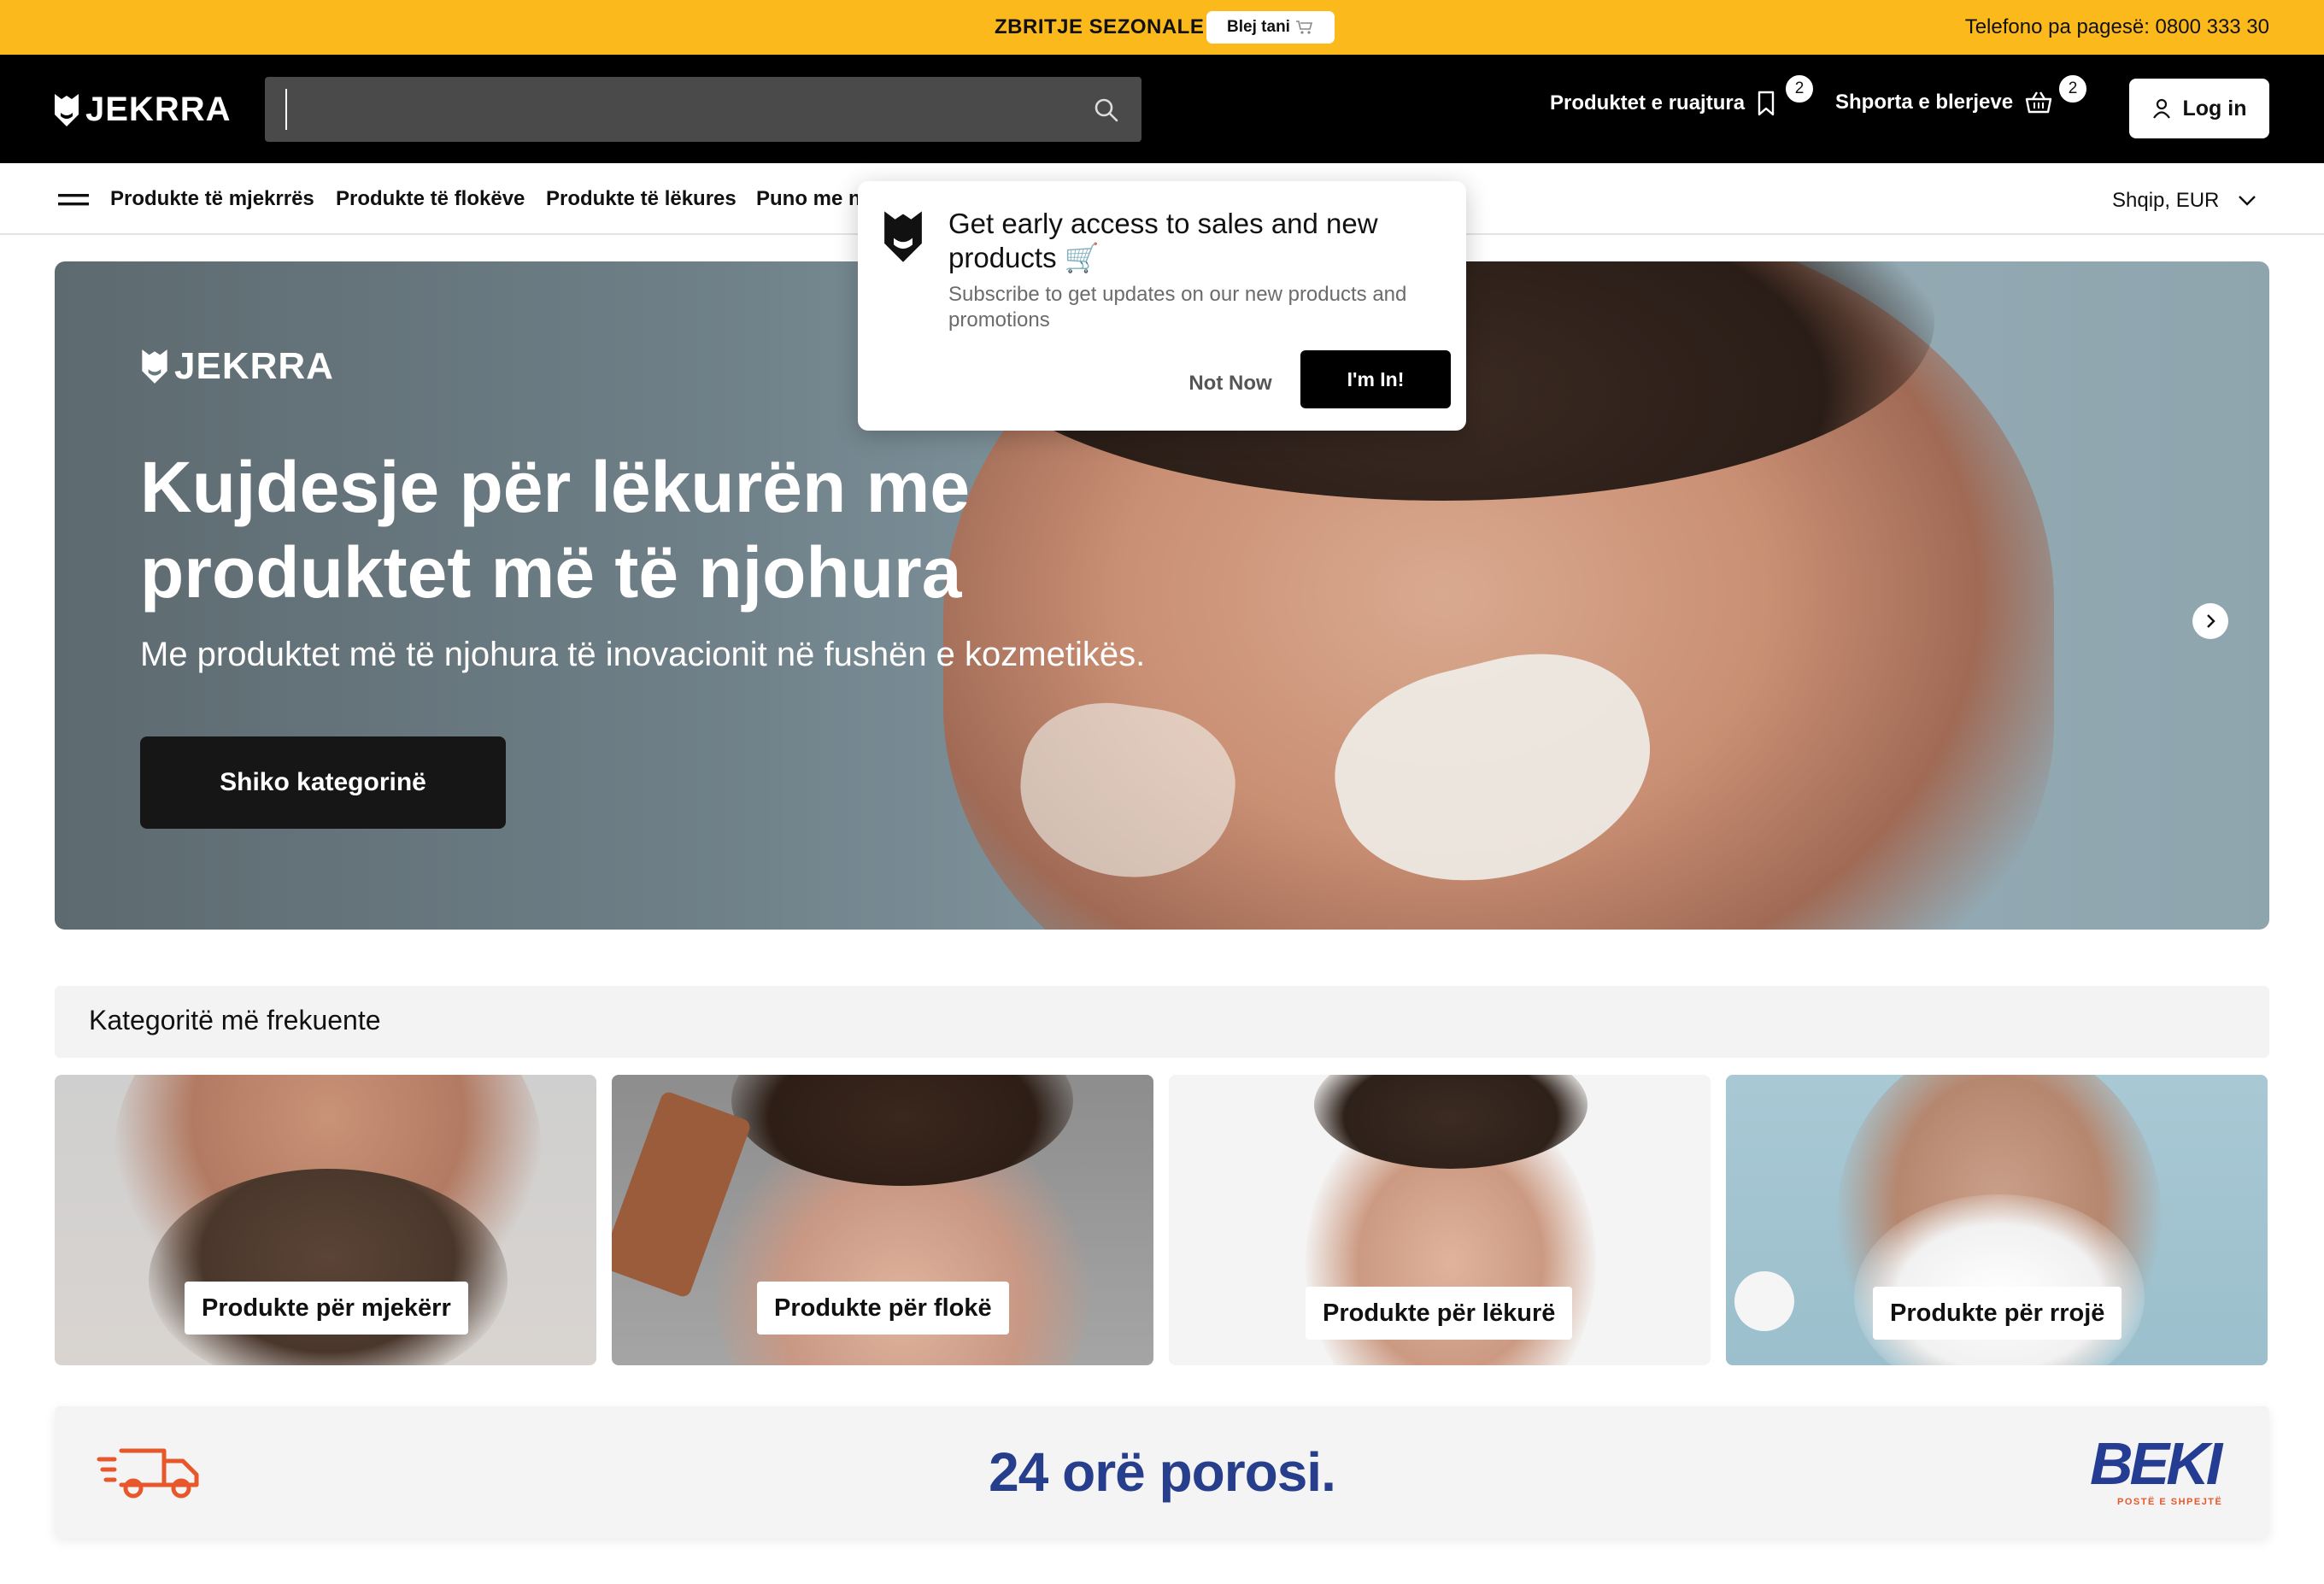 This screenshot has width=2324, height=1584. What do you see at coordinates (1375, 379) in the screenshot?
I see `subscribe-button: I'm In!` at bounding box center [1375, 379].